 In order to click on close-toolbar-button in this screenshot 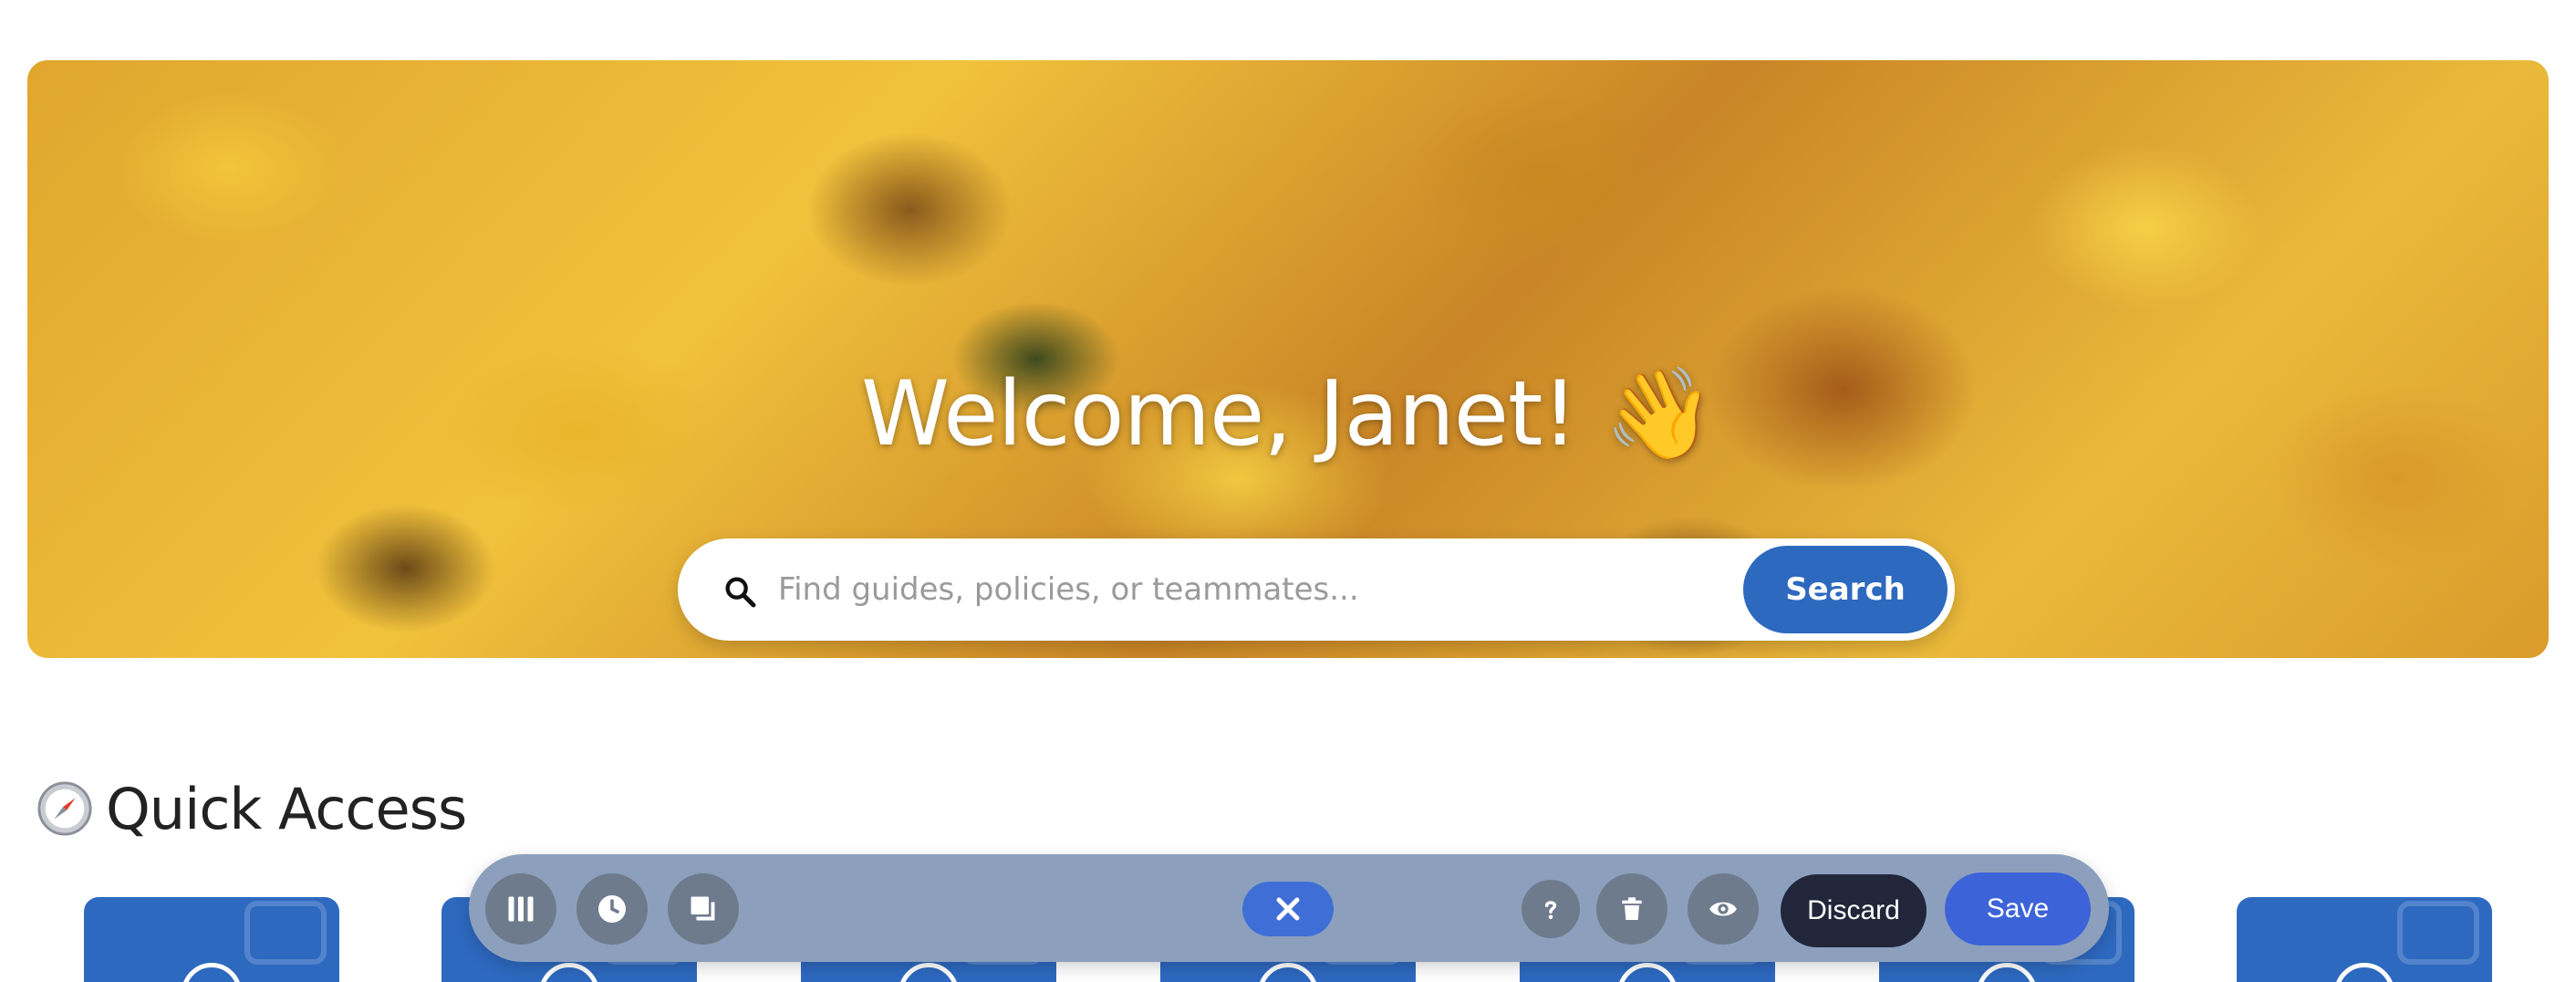, I will do `click(1288, 909)`.